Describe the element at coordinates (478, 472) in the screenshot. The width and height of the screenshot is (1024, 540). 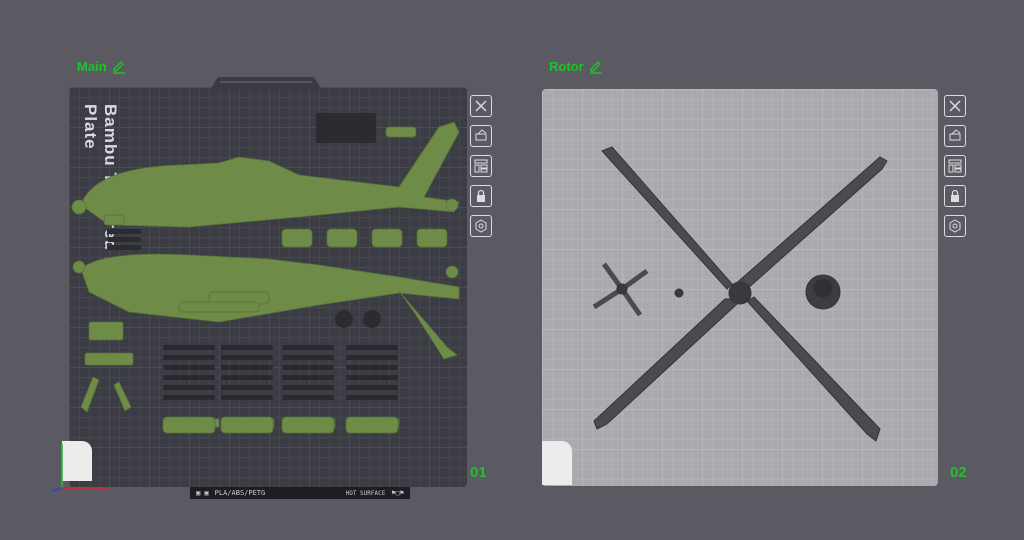
I see `plate-number: 01` at that location.